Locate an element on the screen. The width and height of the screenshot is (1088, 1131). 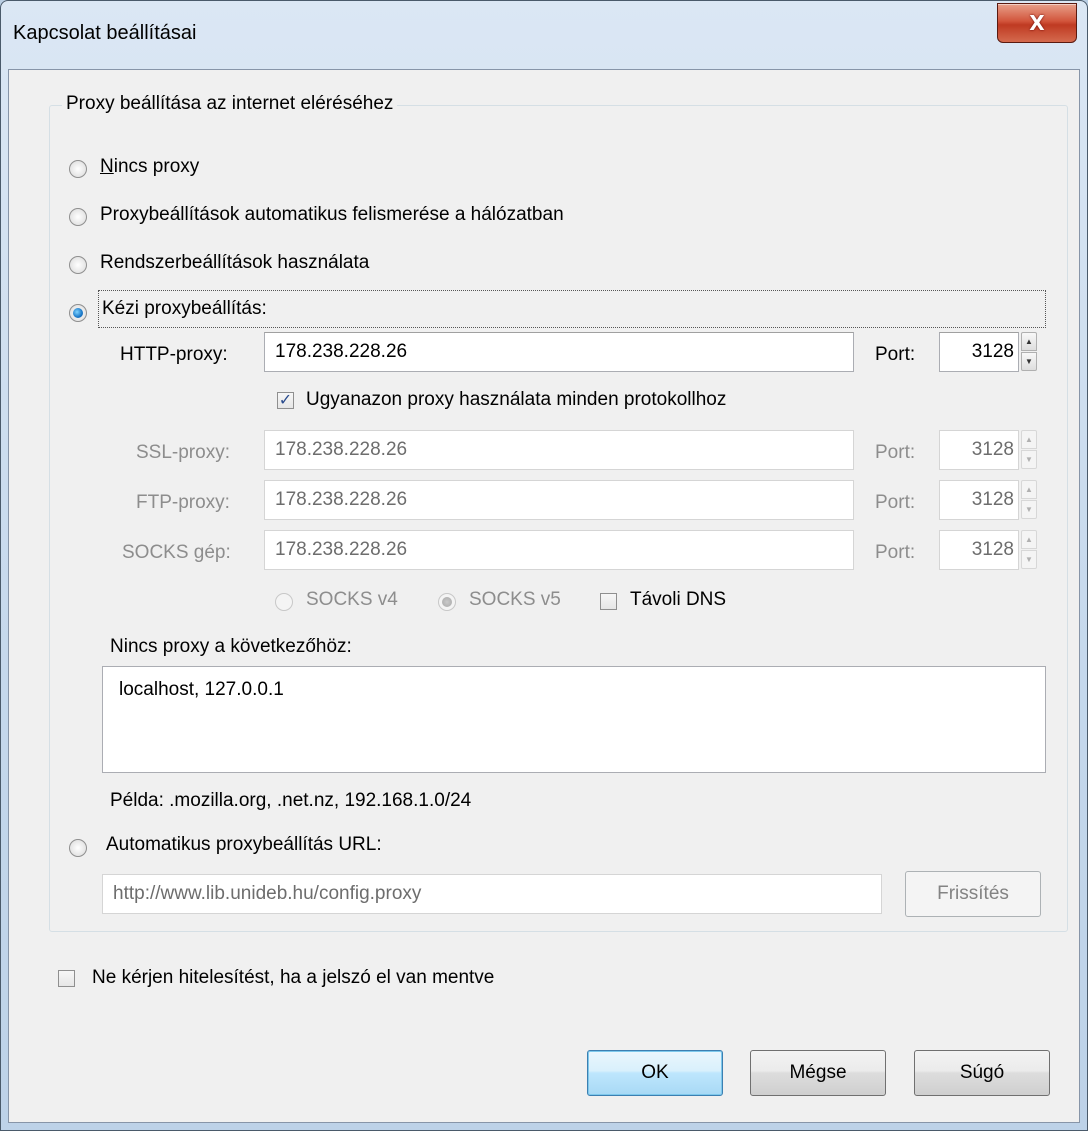
socks-port-spinner: ▲ ▼ is located at coordinates (1029, 550).